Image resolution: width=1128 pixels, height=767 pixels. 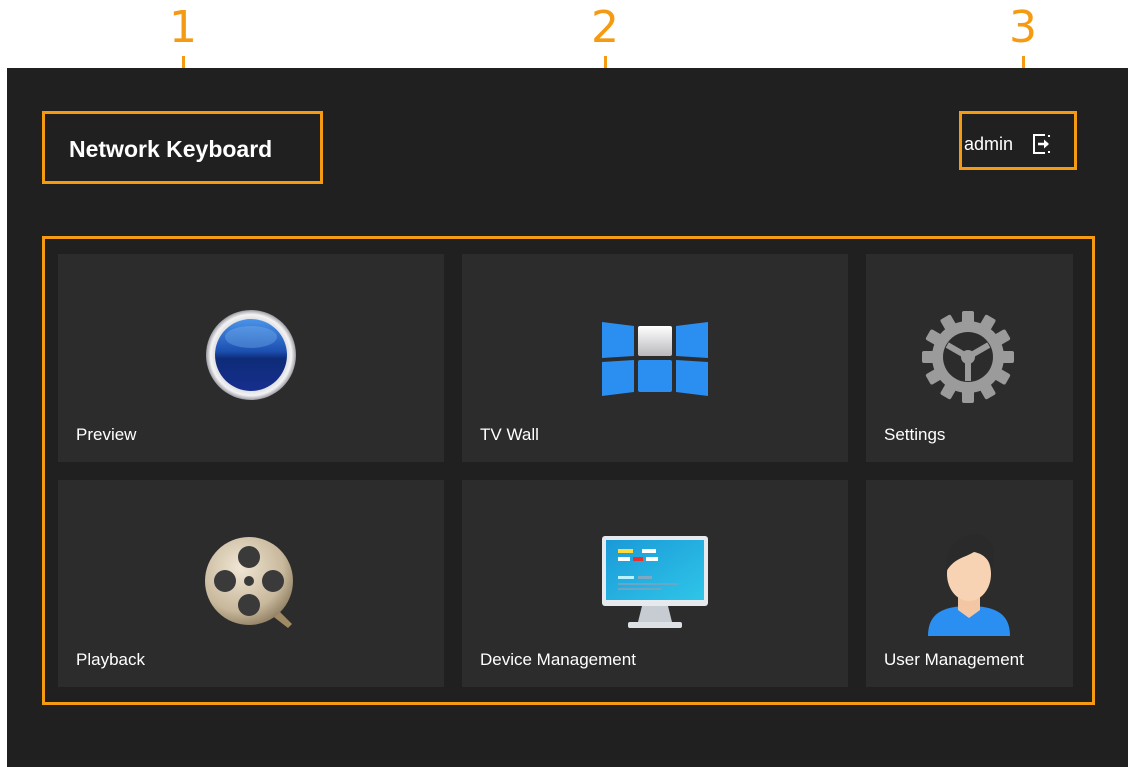 I want to click on tv-wall-icon, so click(x=655, y=360).